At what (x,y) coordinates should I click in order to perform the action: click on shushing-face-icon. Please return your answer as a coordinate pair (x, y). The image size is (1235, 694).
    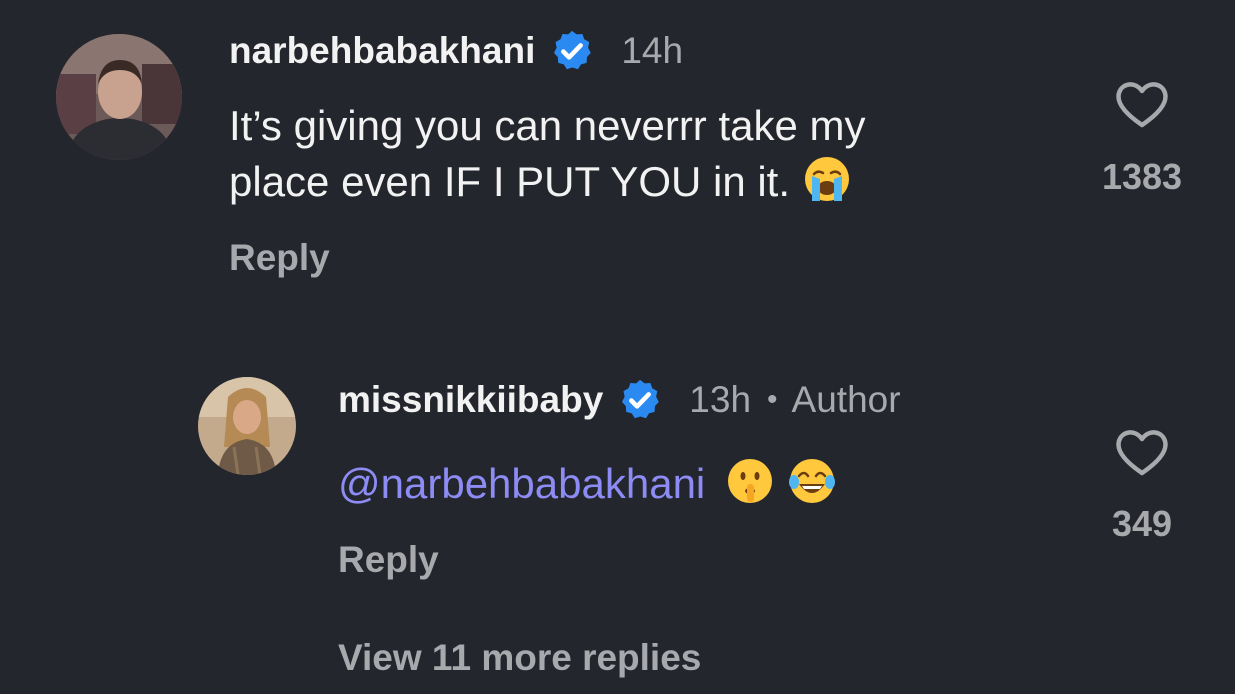
    Looking at the image, I should click on (750, 481).